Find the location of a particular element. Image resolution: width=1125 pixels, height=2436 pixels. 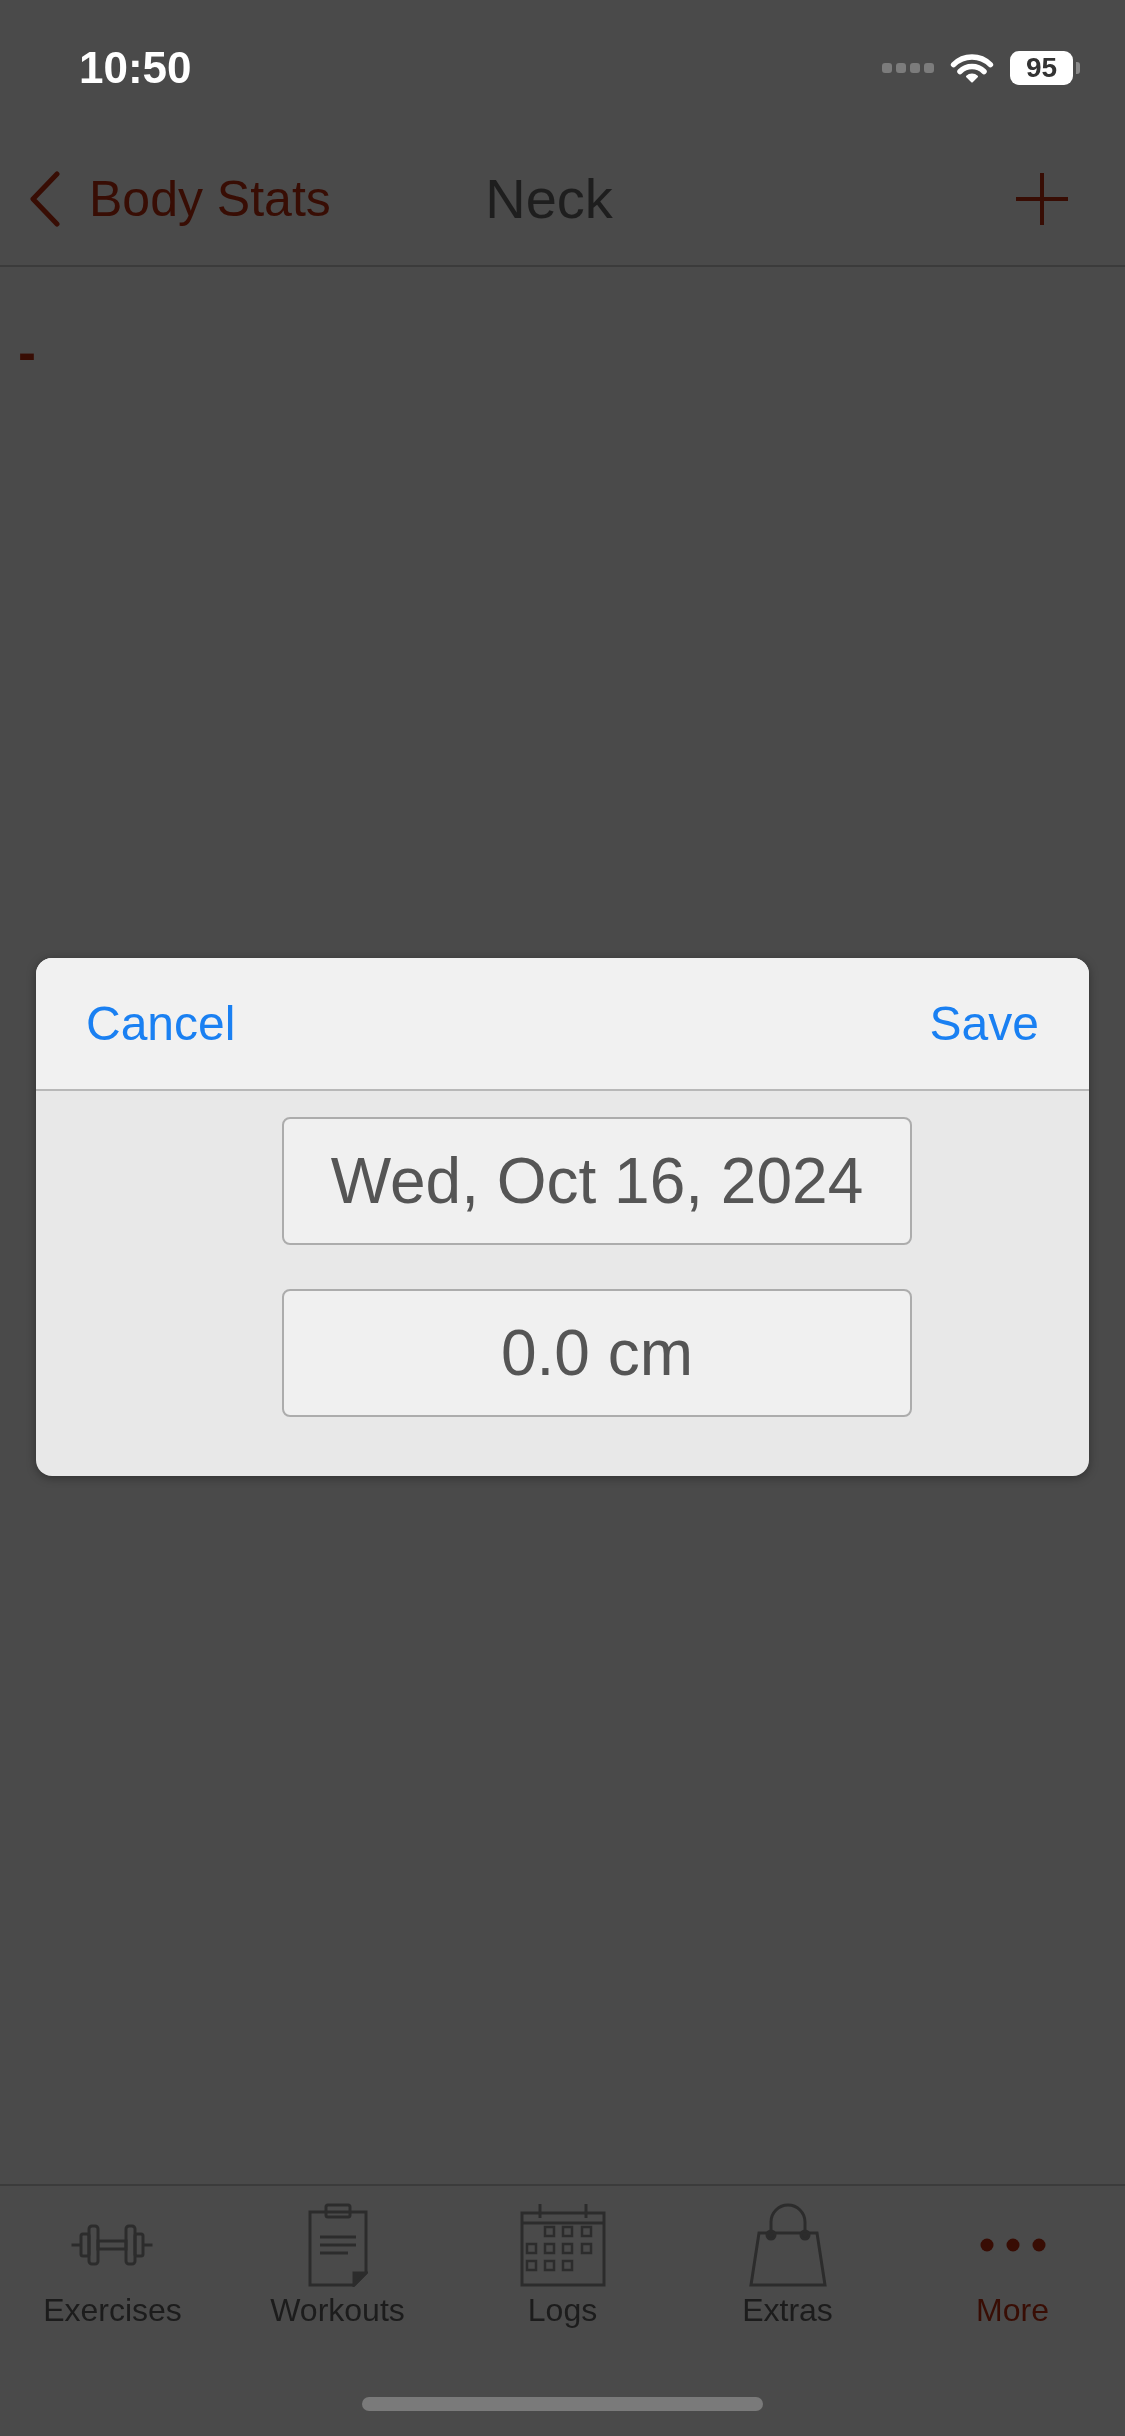

clipboard-icon is located at coordinates (337, 2245).